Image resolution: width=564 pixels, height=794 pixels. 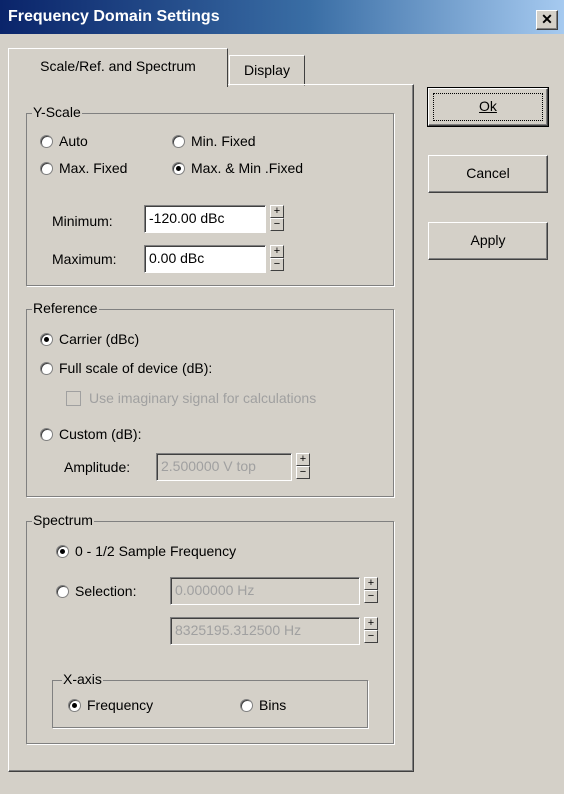 I want to click on cancel-button: Cancel, so click(x=488, y=174).